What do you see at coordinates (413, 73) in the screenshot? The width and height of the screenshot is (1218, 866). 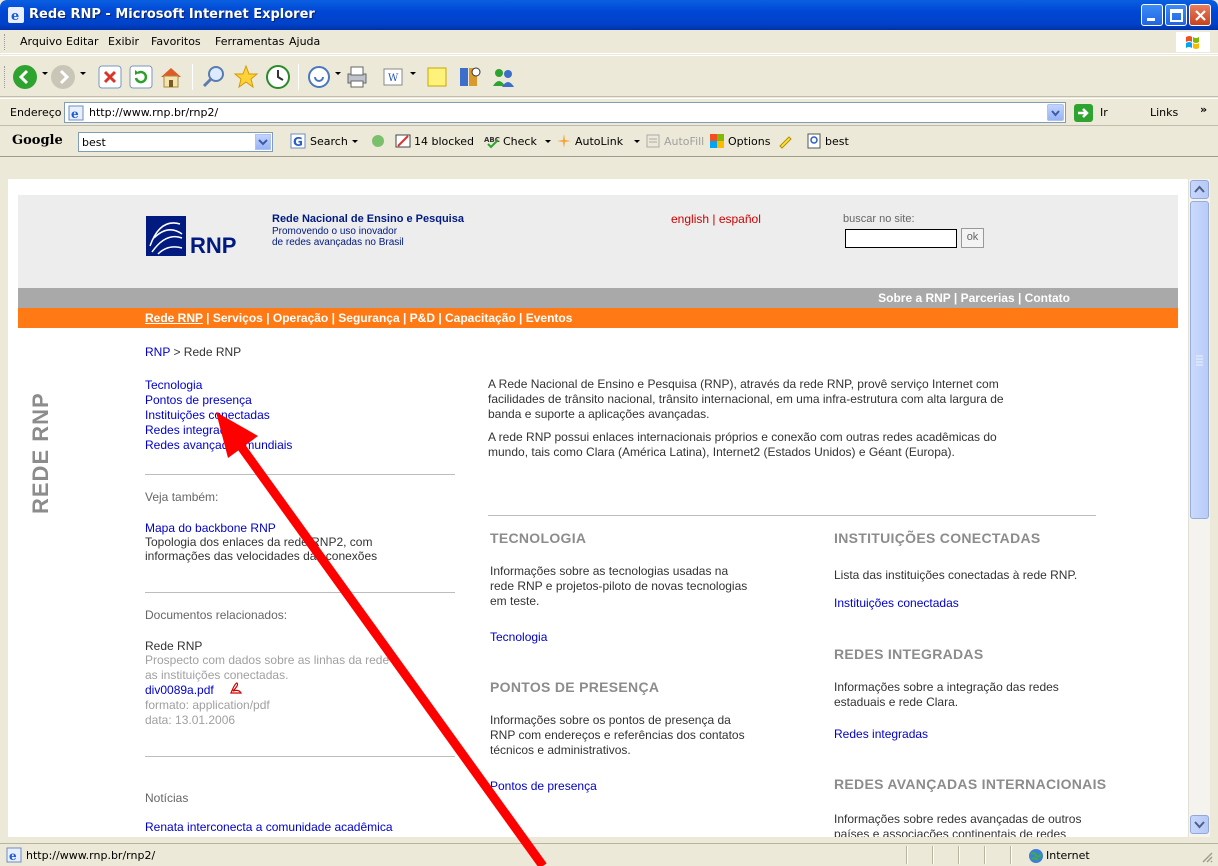 I see `edit-dropdown` at bounding box center [413, 73].